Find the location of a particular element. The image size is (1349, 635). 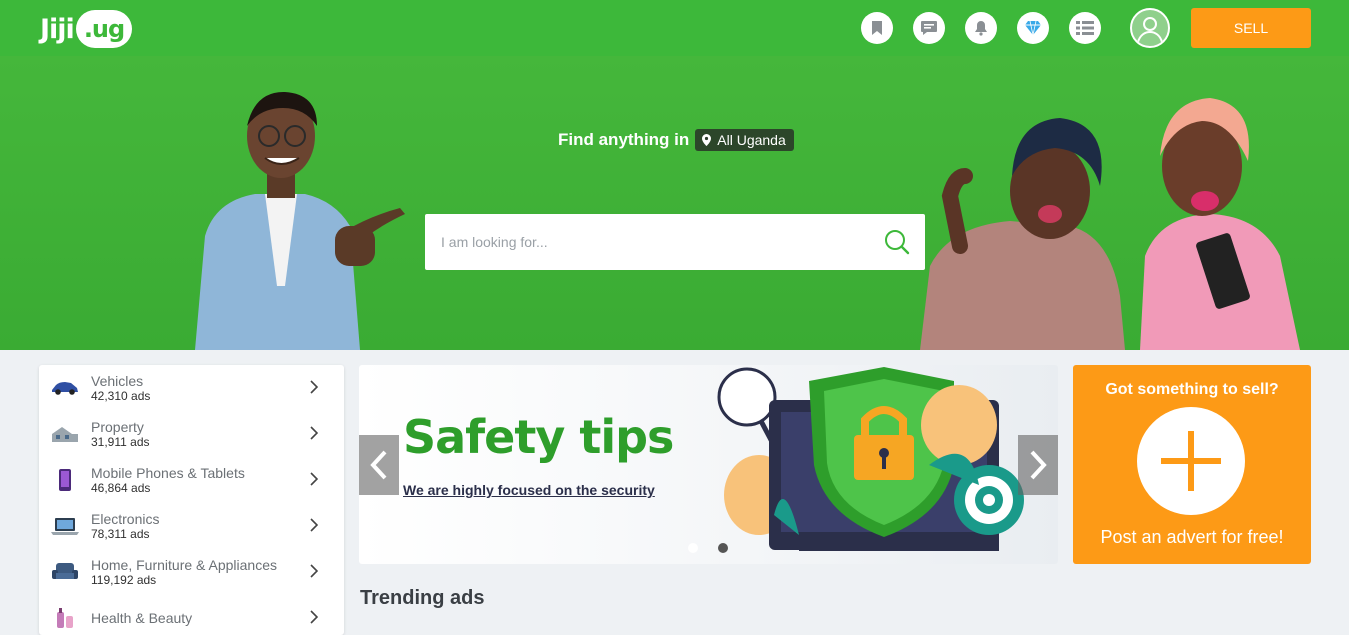

search-icon is located at coordinates (897, 242).